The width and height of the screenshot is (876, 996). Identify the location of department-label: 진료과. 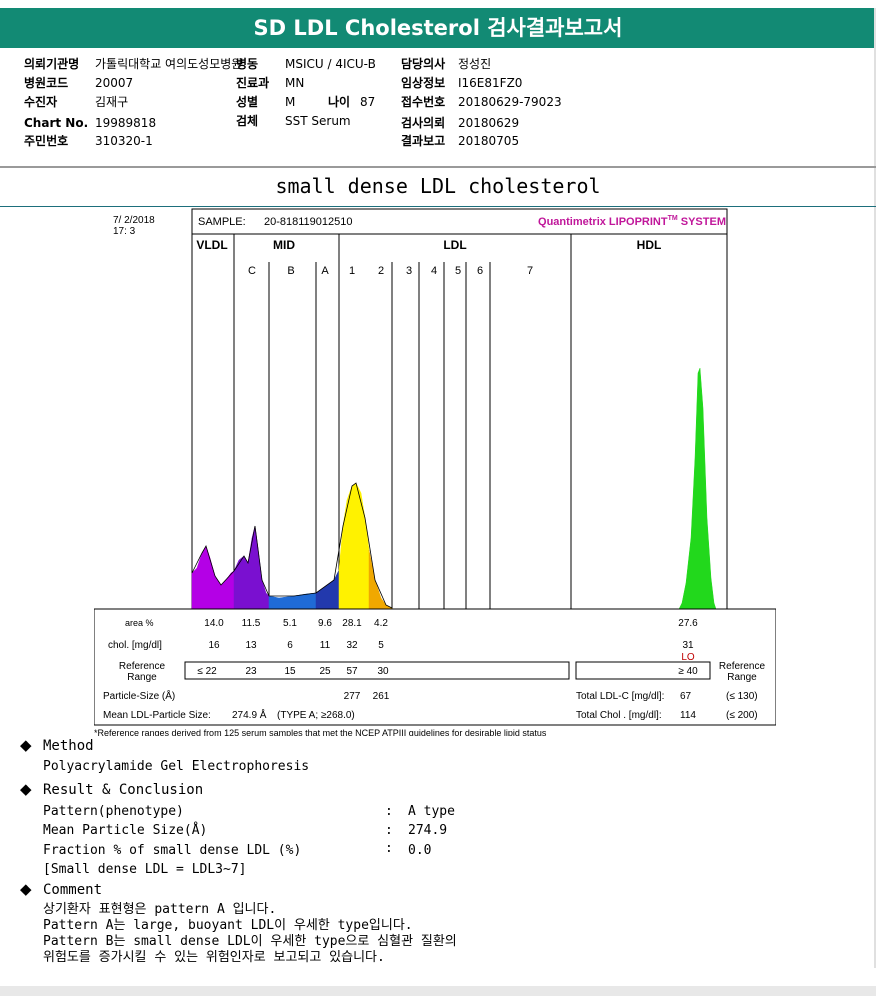
(253, 83).